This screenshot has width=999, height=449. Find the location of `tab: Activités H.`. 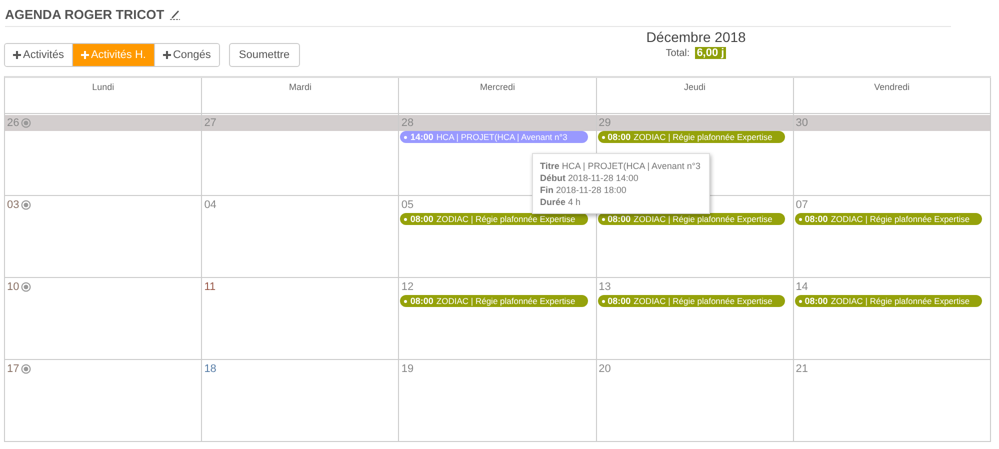

tab: Activités H. is located at coordinates (113, 55).